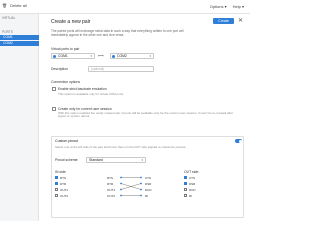 The image size is (320, 240). I want to click on pin-label: OUT2, so click(64, 196).